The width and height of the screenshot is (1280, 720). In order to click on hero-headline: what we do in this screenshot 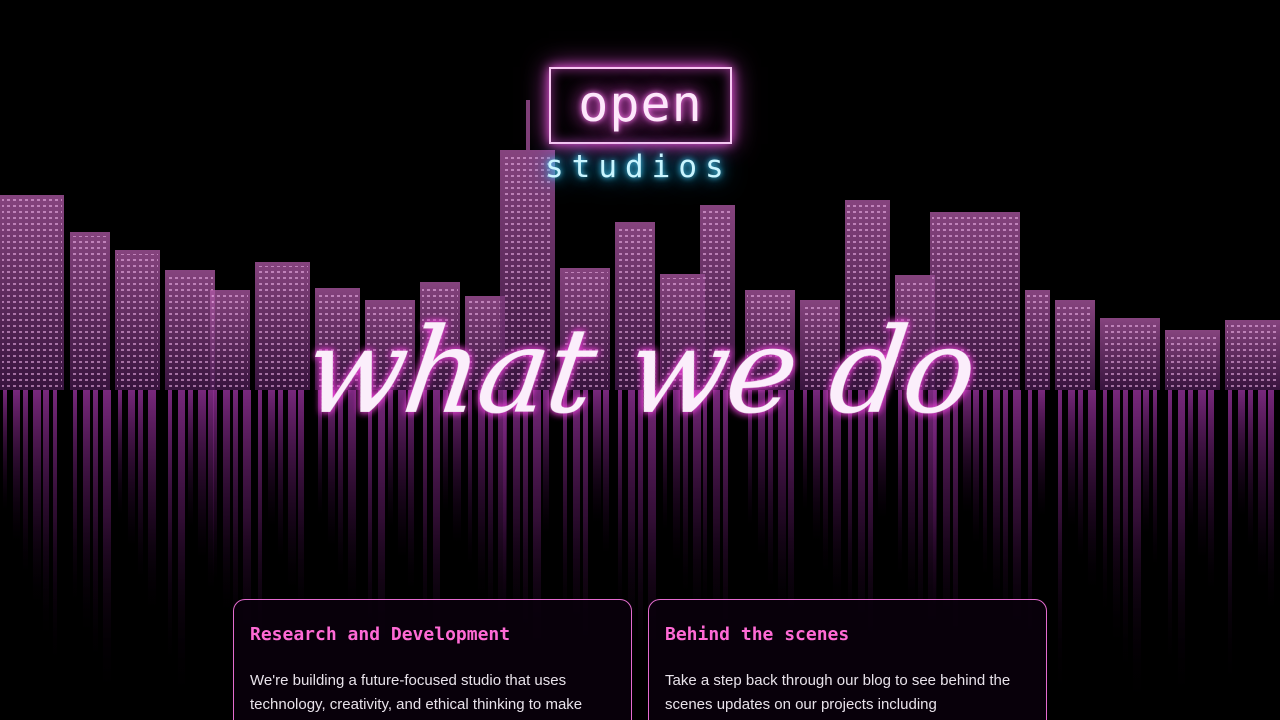, I will do `click(640, 371)`.